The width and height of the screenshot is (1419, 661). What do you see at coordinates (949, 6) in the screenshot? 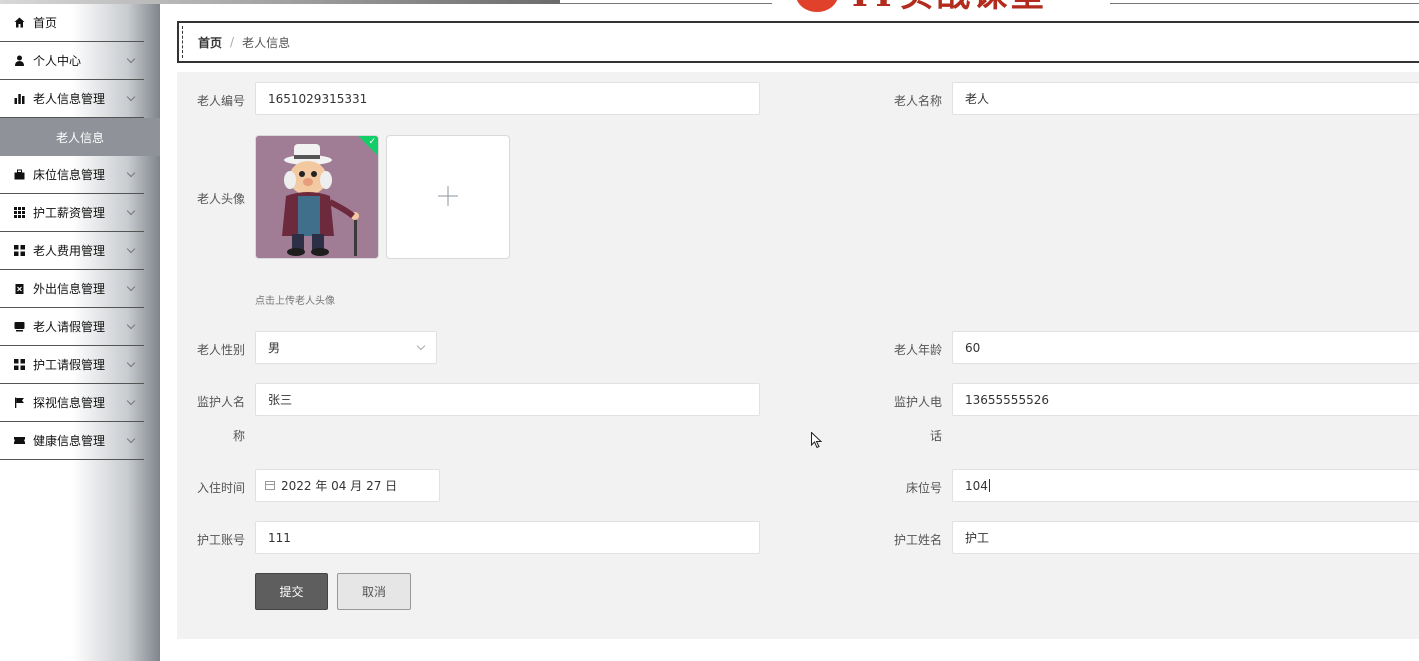
I see `brand-text: IT实战课堂` at bounding box center [949, 6].